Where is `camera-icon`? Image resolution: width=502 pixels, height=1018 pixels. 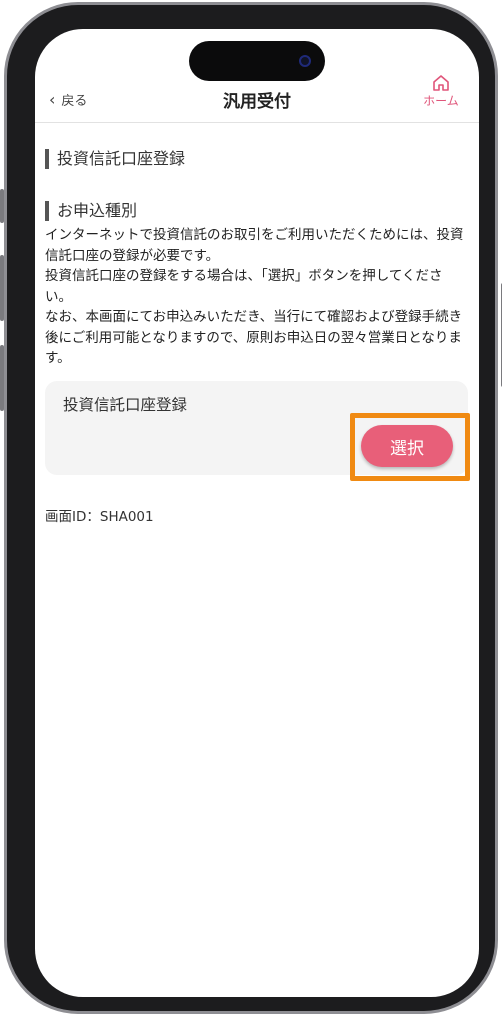
camera-icon is located at coordinates (305, 61).